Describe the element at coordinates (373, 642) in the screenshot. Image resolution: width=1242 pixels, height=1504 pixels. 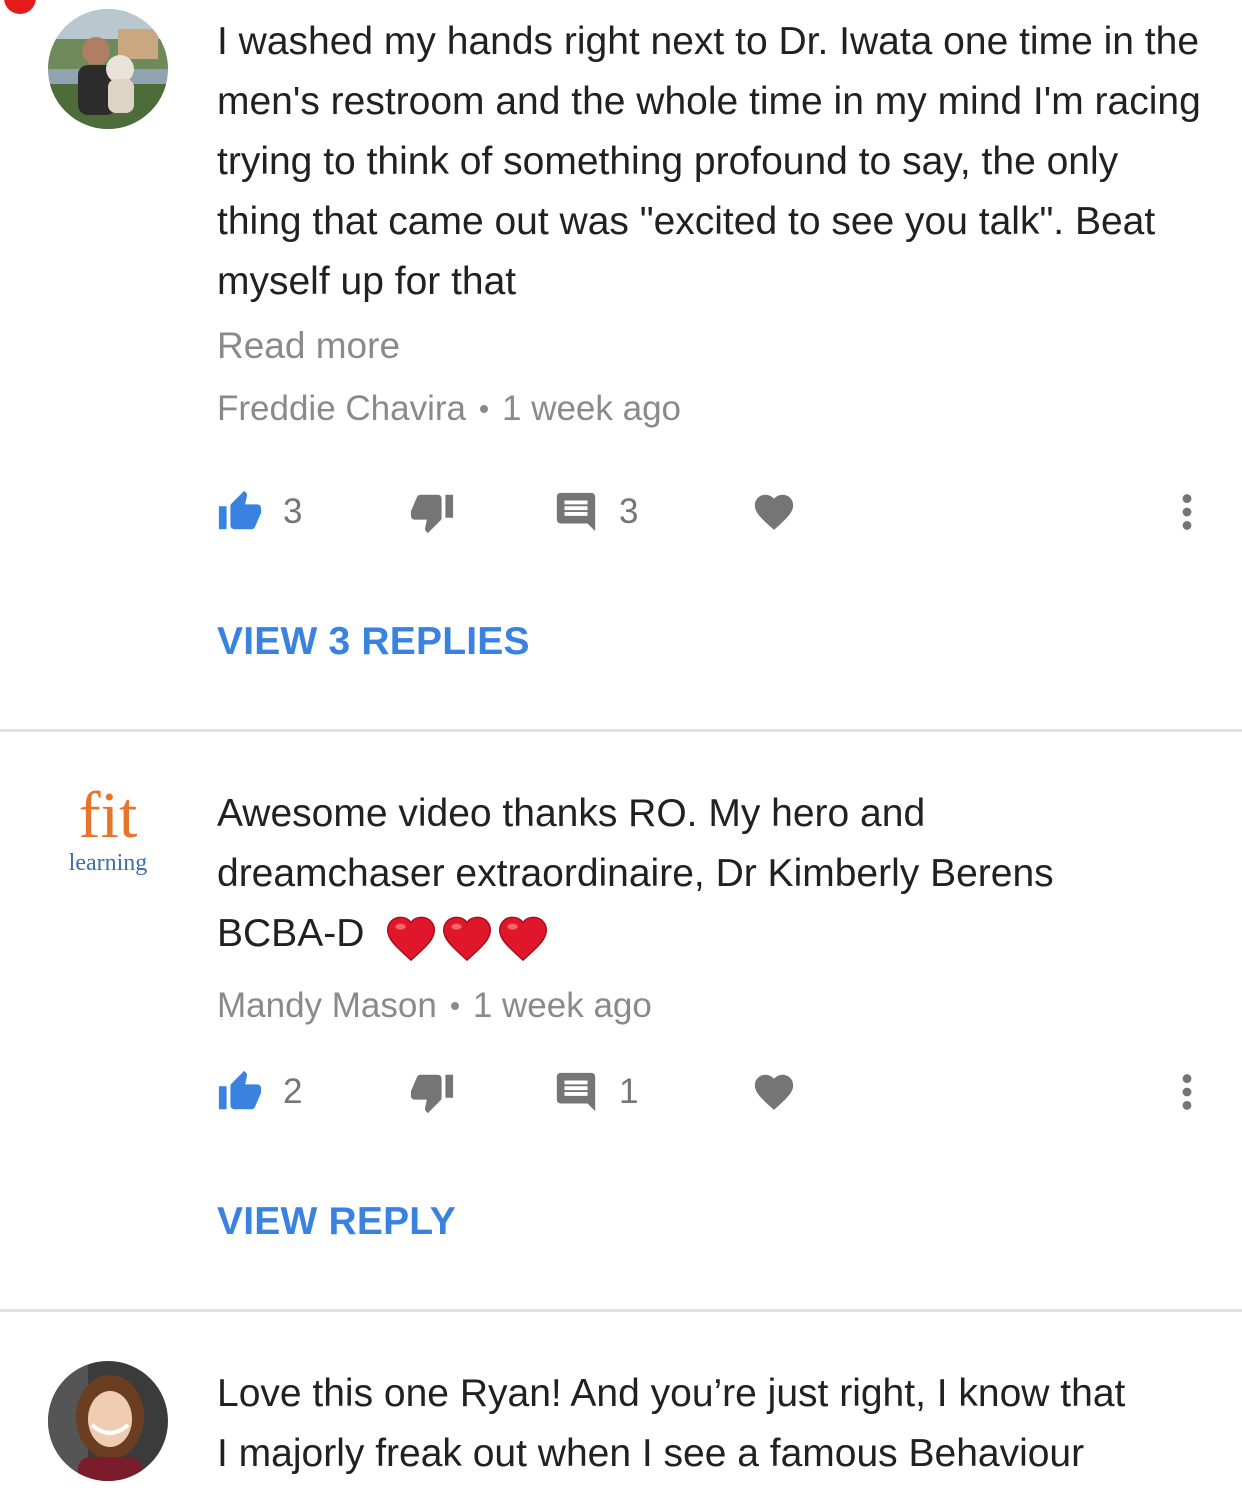
I see `view-replies-button: VIEW 3 REPLIES` at that location.